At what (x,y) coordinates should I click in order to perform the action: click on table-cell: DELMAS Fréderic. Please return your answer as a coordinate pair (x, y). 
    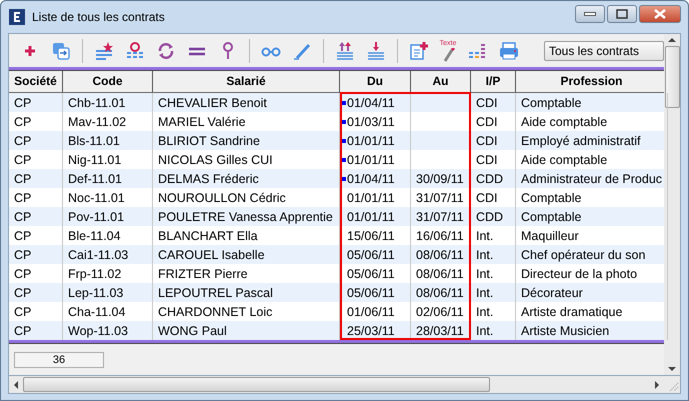
    Looking at the image, I should click on (208, 179).